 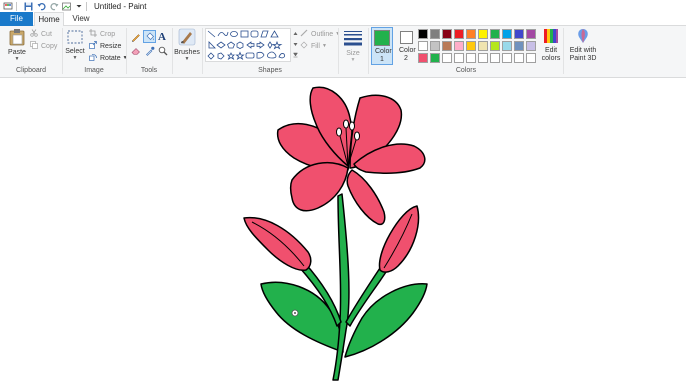 I want to click on redo-icon, so click(x=54, y=6).